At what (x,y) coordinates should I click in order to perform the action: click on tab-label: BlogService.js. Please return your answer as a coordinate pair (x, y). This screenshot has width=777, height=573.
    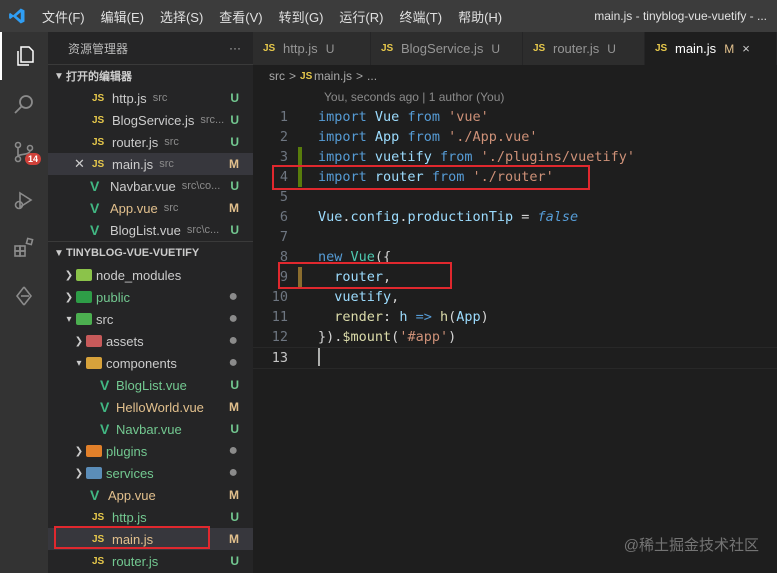
    Looking at the image, I should click on (442, 48).